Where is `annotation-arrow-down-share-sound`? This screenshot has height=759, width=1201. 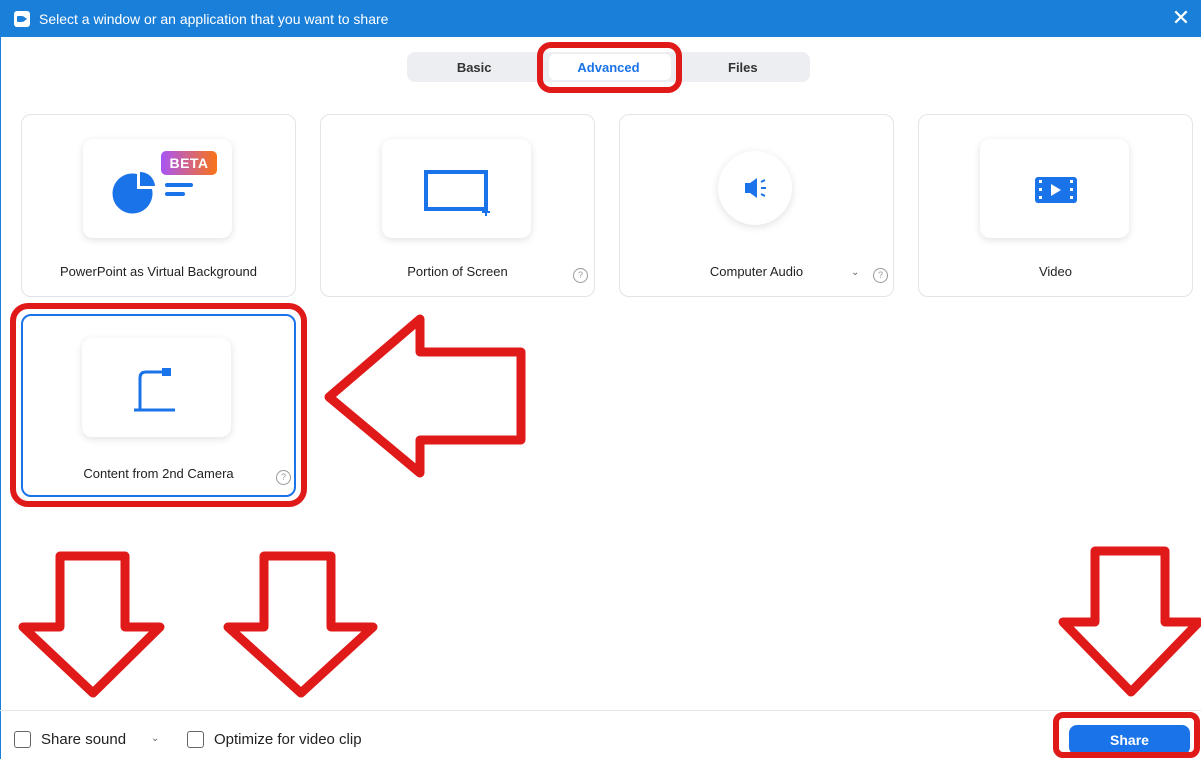
annotation-arrow-down-share-sound is located at coordinates (91, 624).